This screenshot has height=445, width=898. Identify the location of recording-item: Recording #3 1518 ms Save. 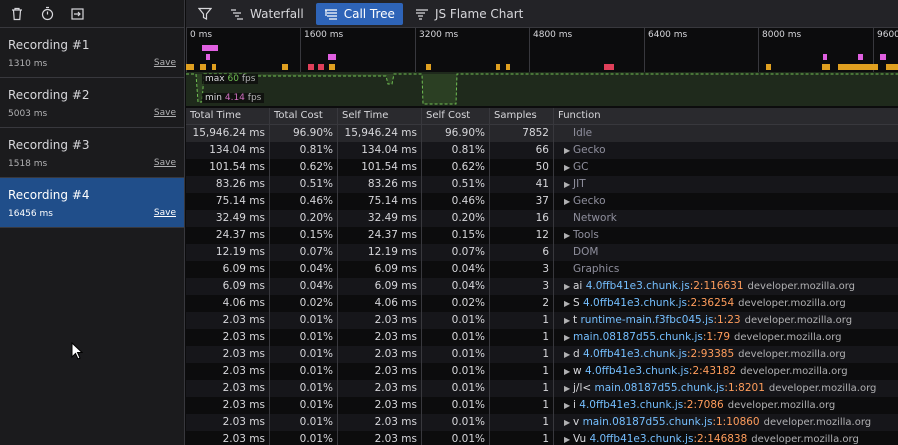
(92, 153).